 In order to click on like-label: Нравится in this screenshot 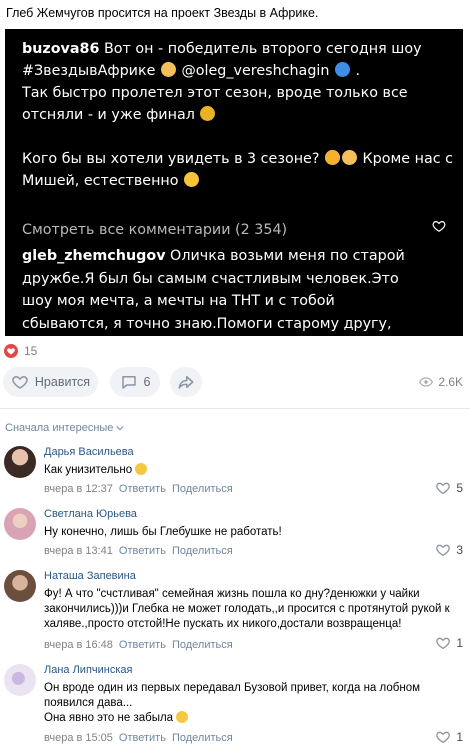, I will do `click(62, 382)`.